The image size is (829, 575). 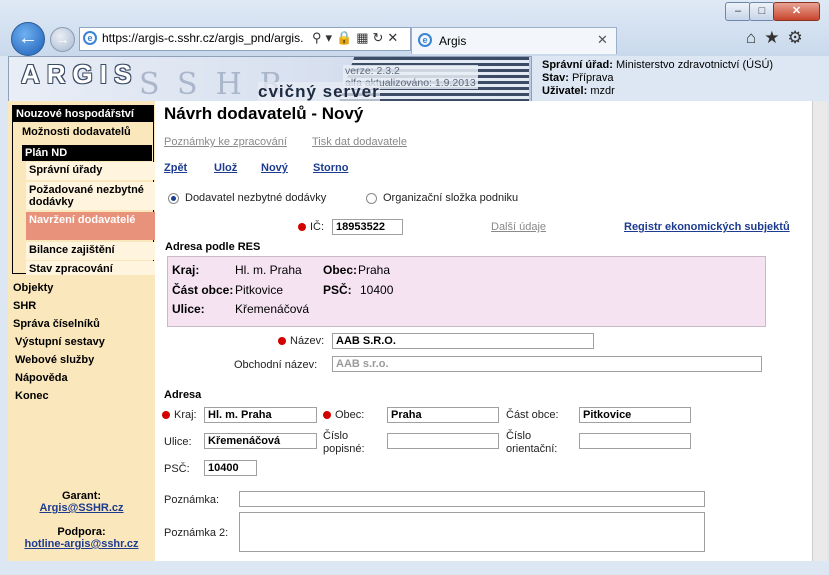 I want to click on tab-title: Argis, so click(x=453, y=41).